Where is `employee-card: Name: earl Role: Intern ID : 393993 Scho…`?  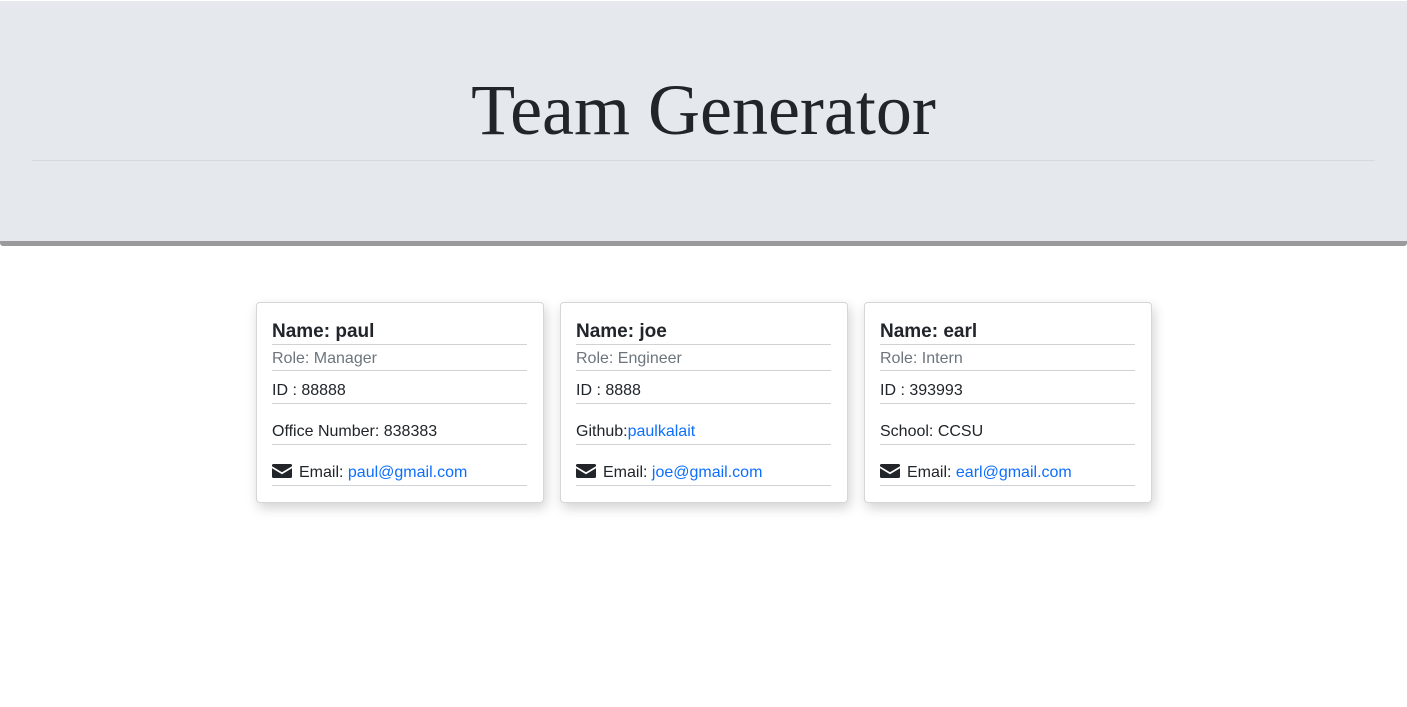
employee-card: Name: earl Role: Intern ID : 393993 Scho… is located at coordinates (1008, 402).